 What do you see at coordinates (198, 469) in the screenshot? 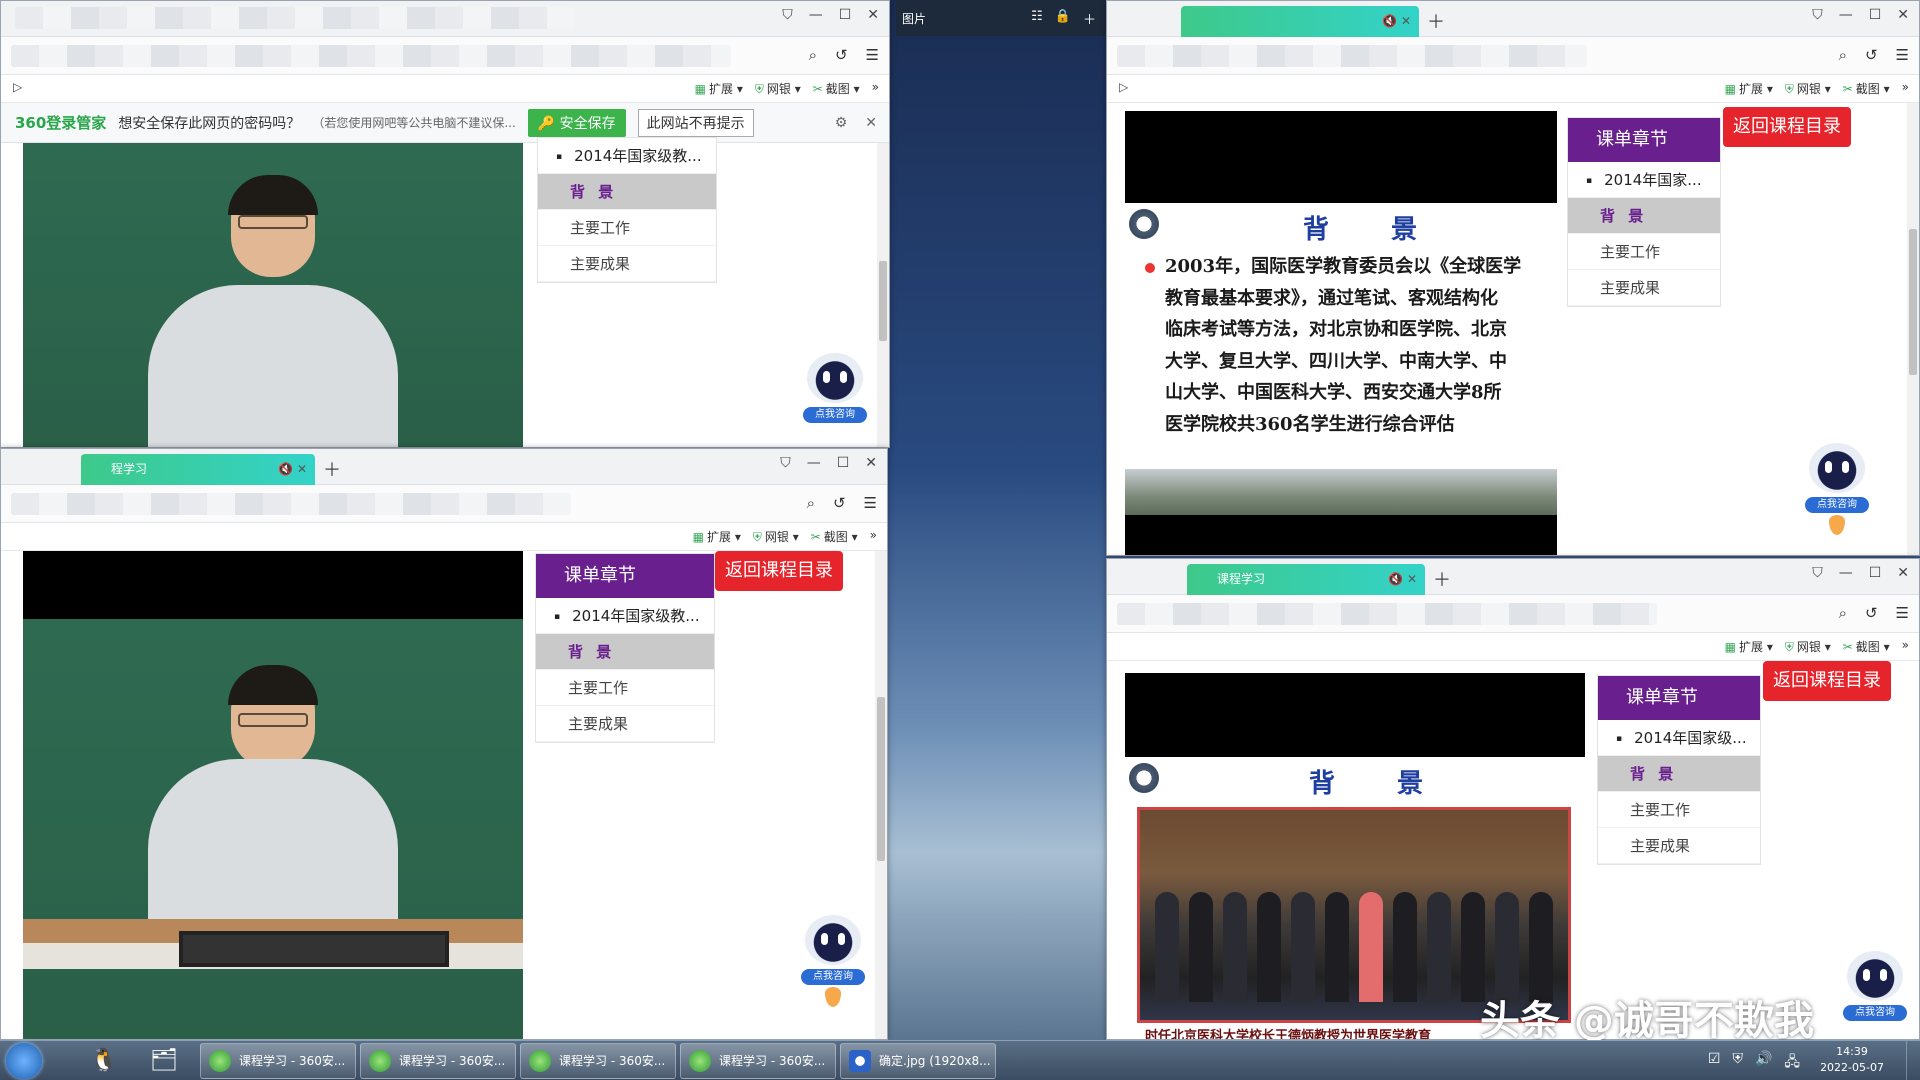
I see `tab-course-study: 程学习 🔇 ✕` at bounding box center [198, 469].